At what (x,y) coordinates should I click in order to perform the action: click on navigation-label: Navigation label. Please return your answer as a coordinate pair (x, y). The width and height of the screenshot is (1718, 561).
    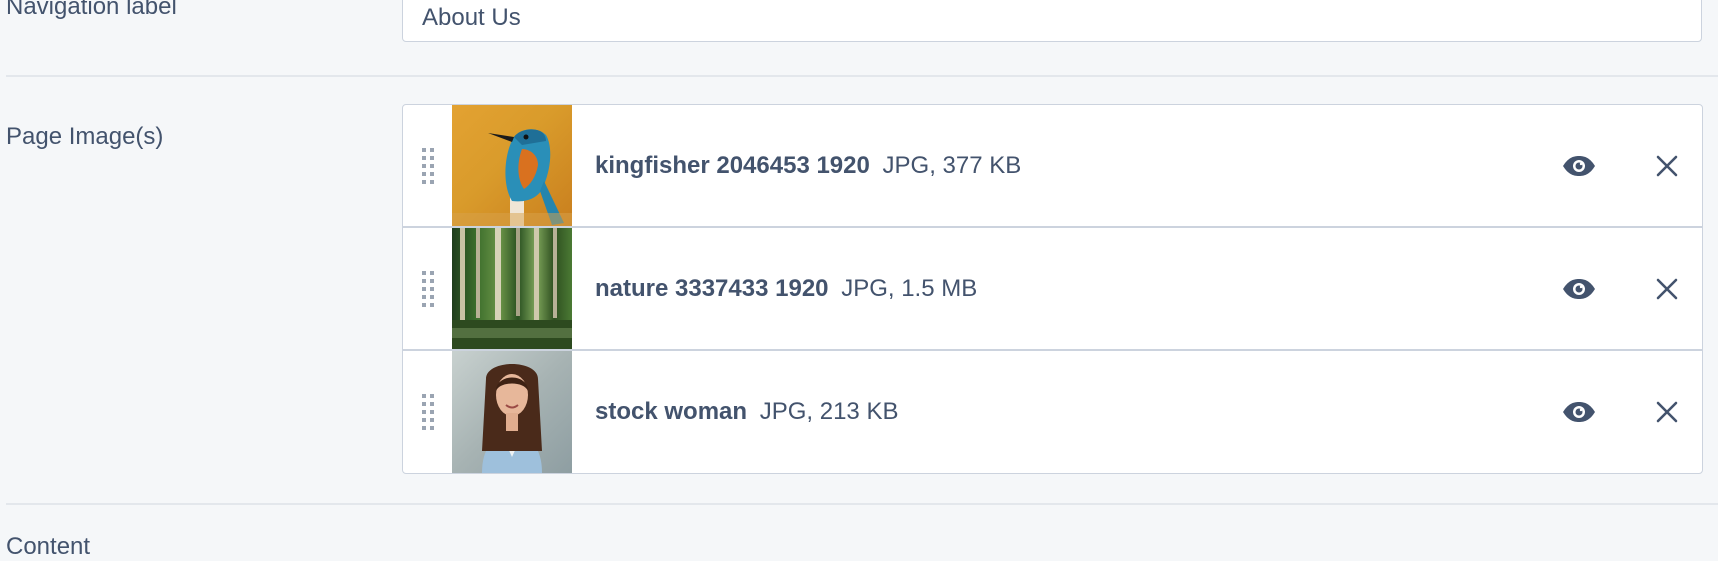
    Looking at the image, I should click on (91, 10).